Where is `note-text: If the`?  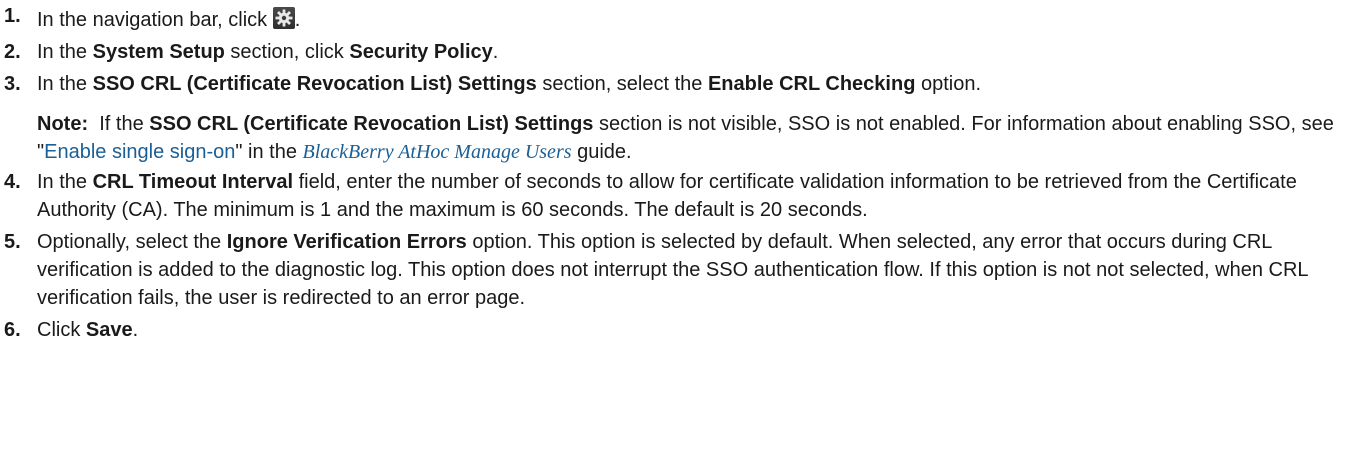
note-text: If the is located at coordinates (119, 124).